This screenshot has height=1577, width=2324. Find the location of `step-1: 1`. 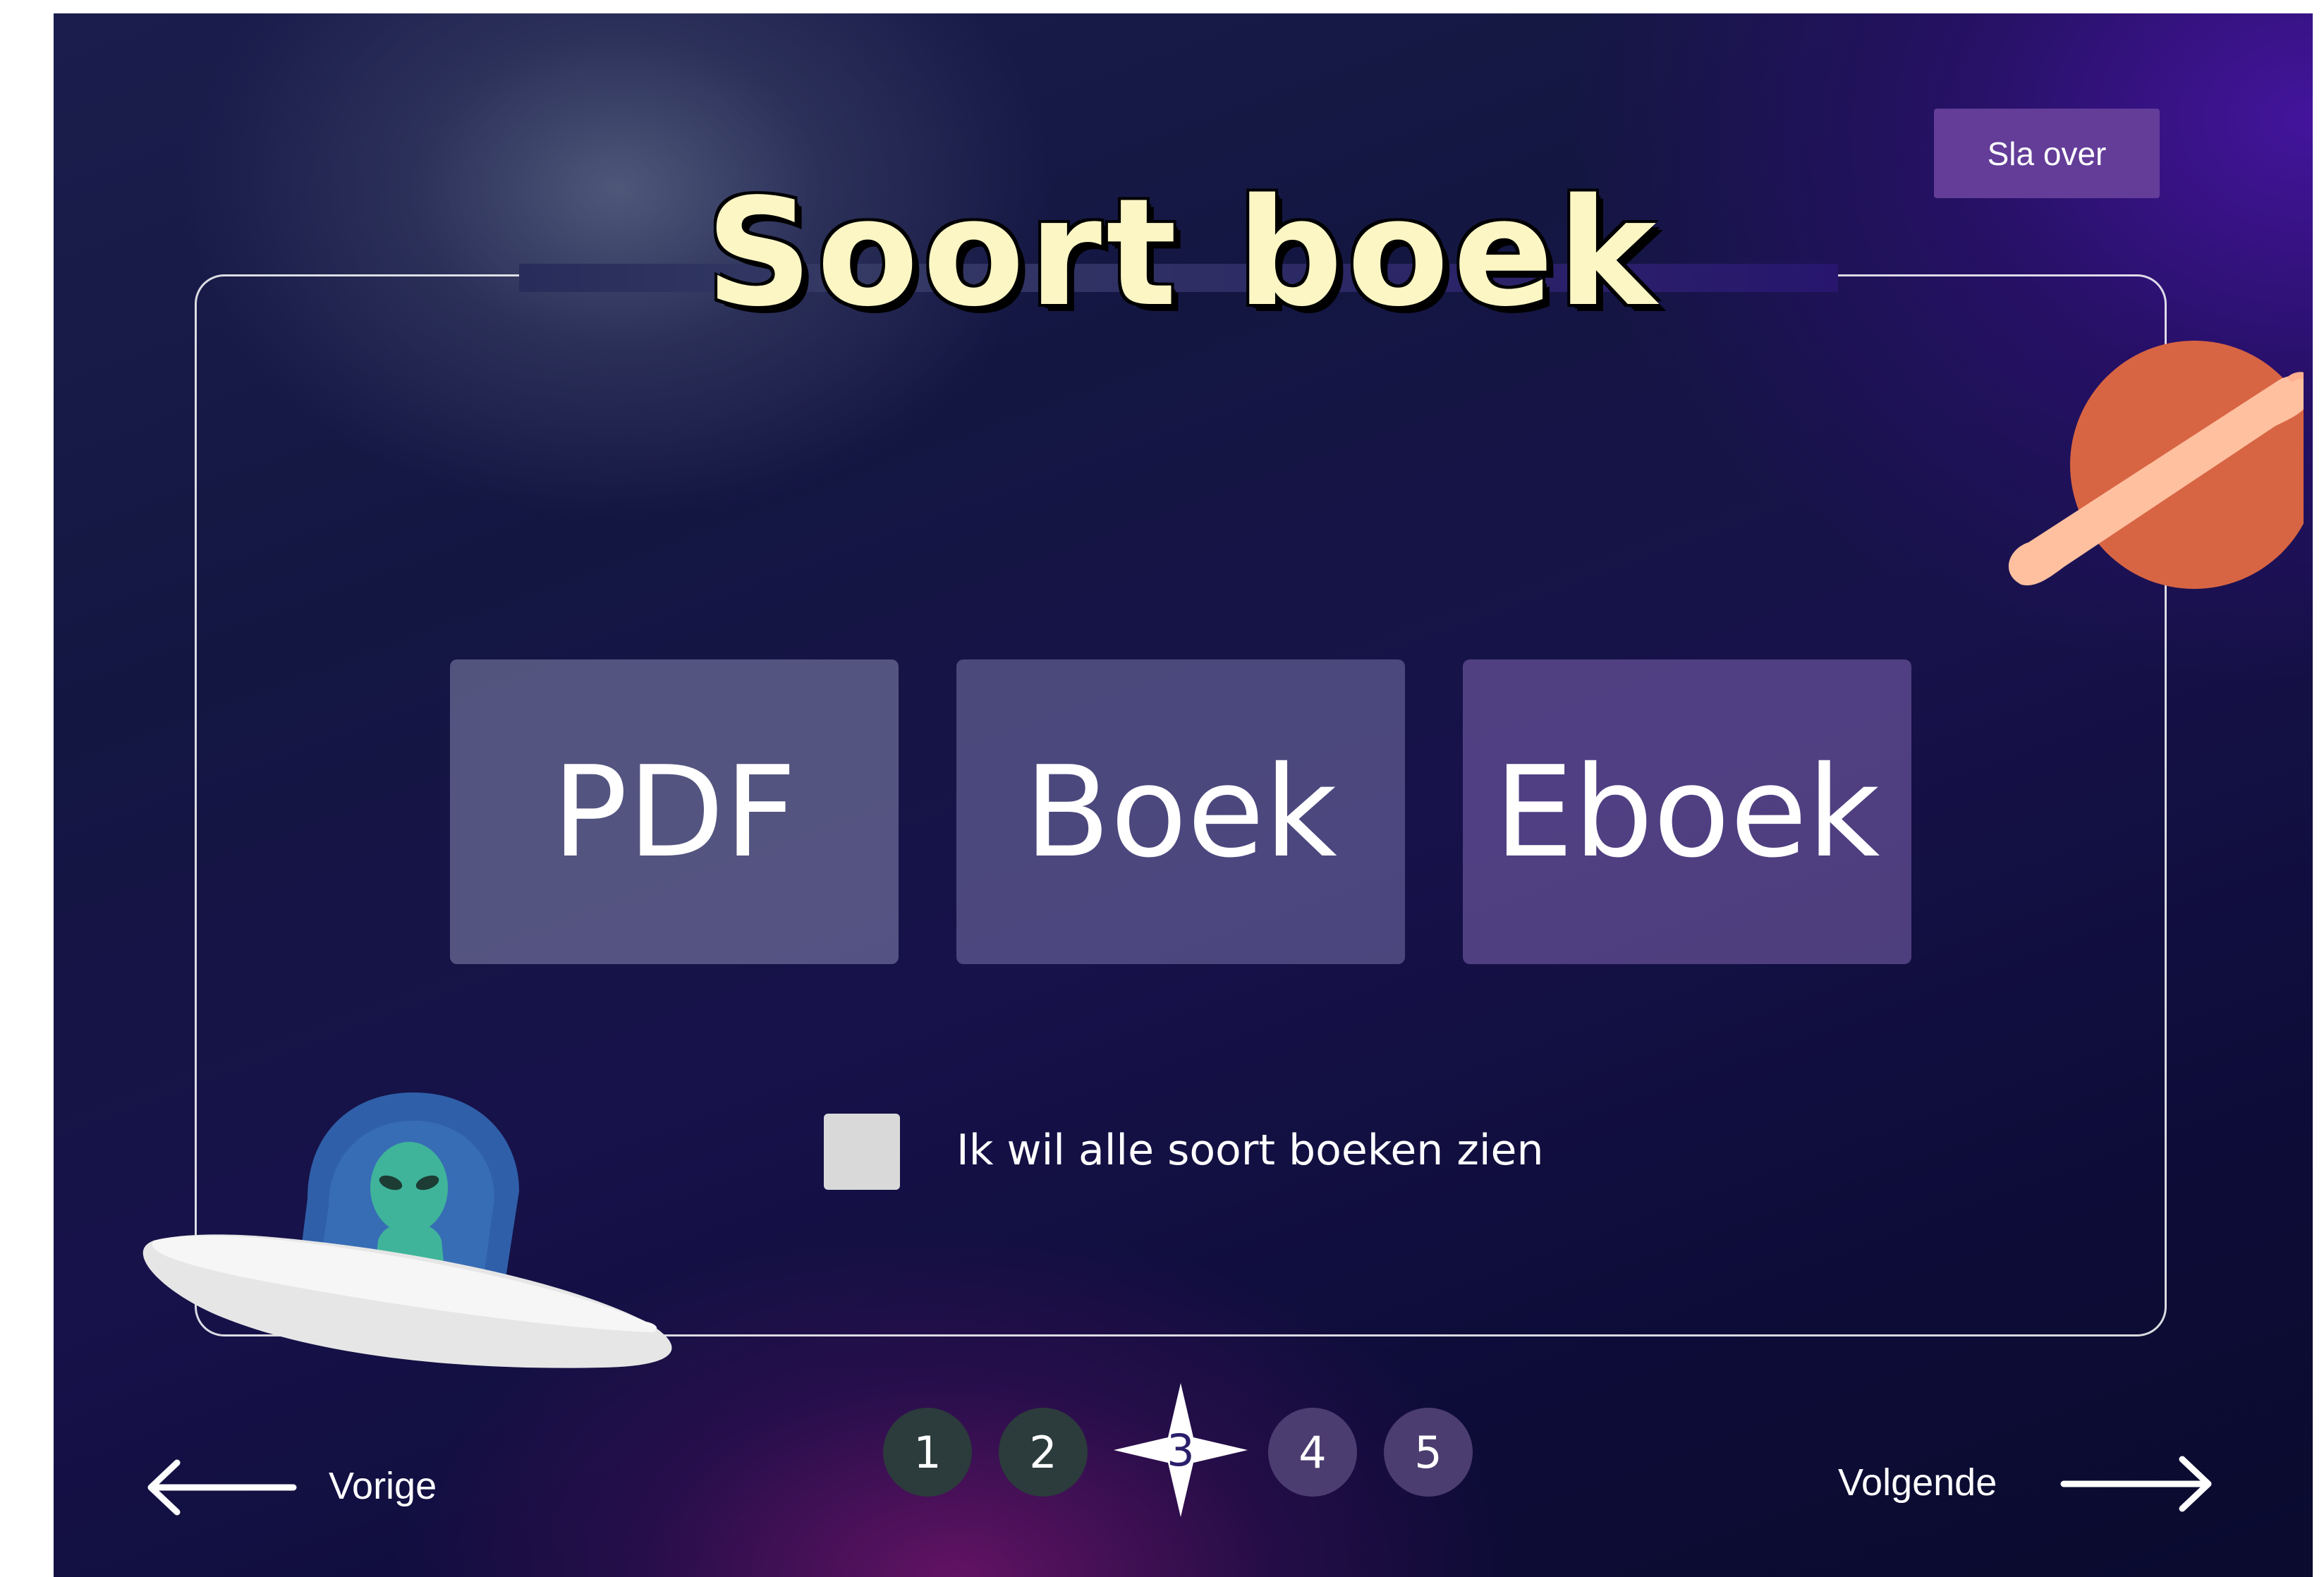

step-1: 1 is located at coordinates (927, 1452).